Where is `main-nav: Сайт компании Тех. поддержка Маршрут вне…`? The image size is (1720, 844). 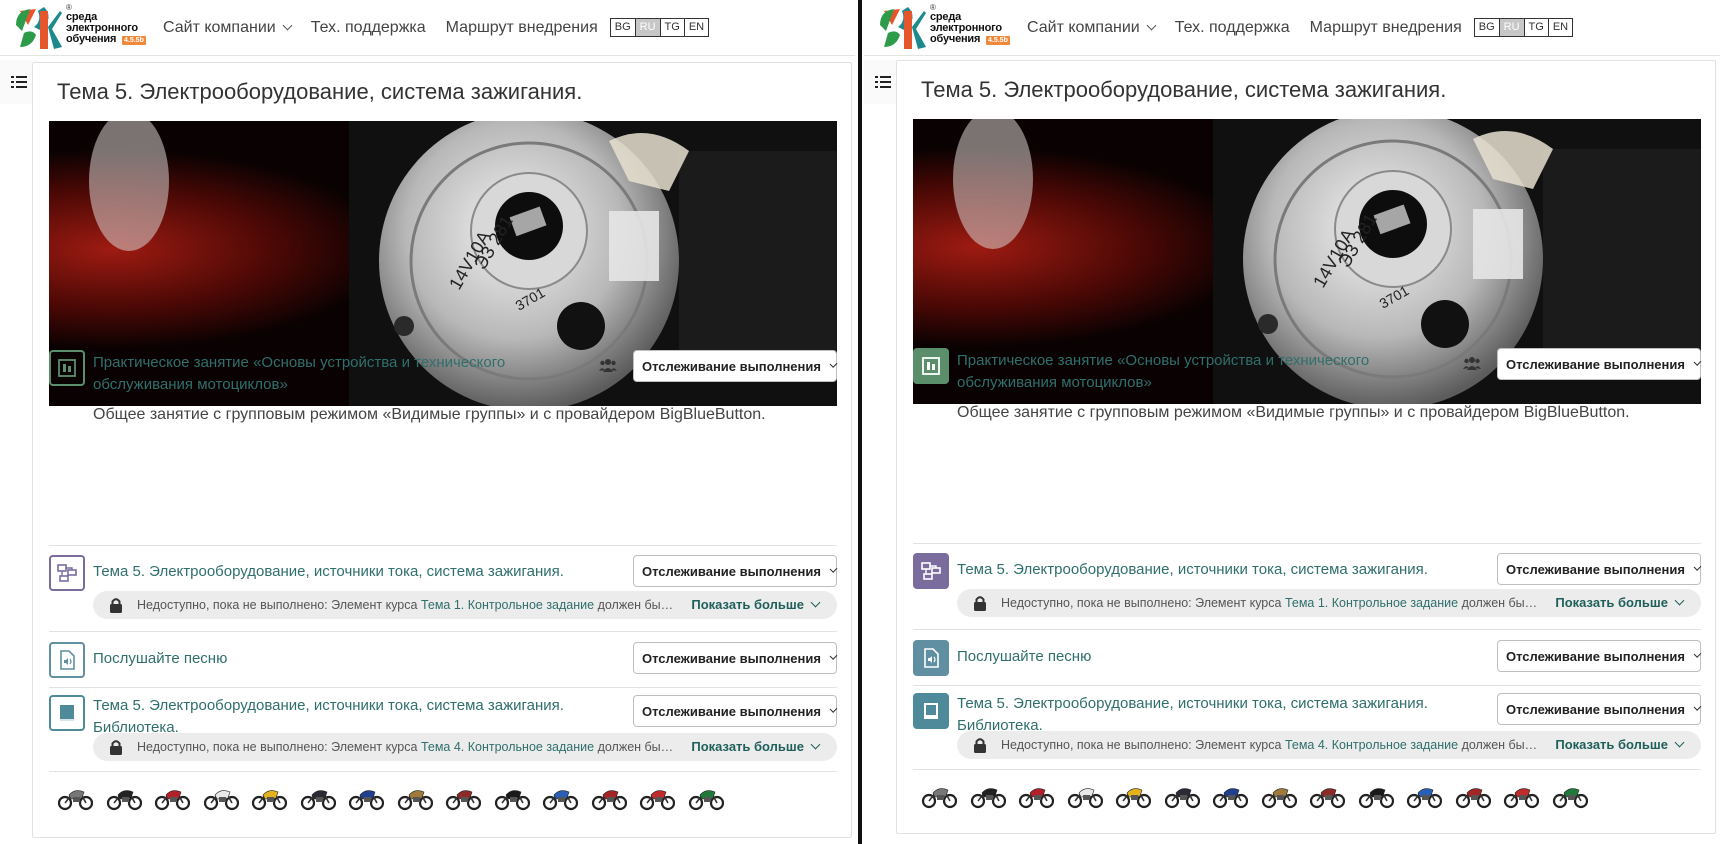
main-nav: Сайт компании Тех. поддержка Маршрут вне… is located at coordinates (436, 27).